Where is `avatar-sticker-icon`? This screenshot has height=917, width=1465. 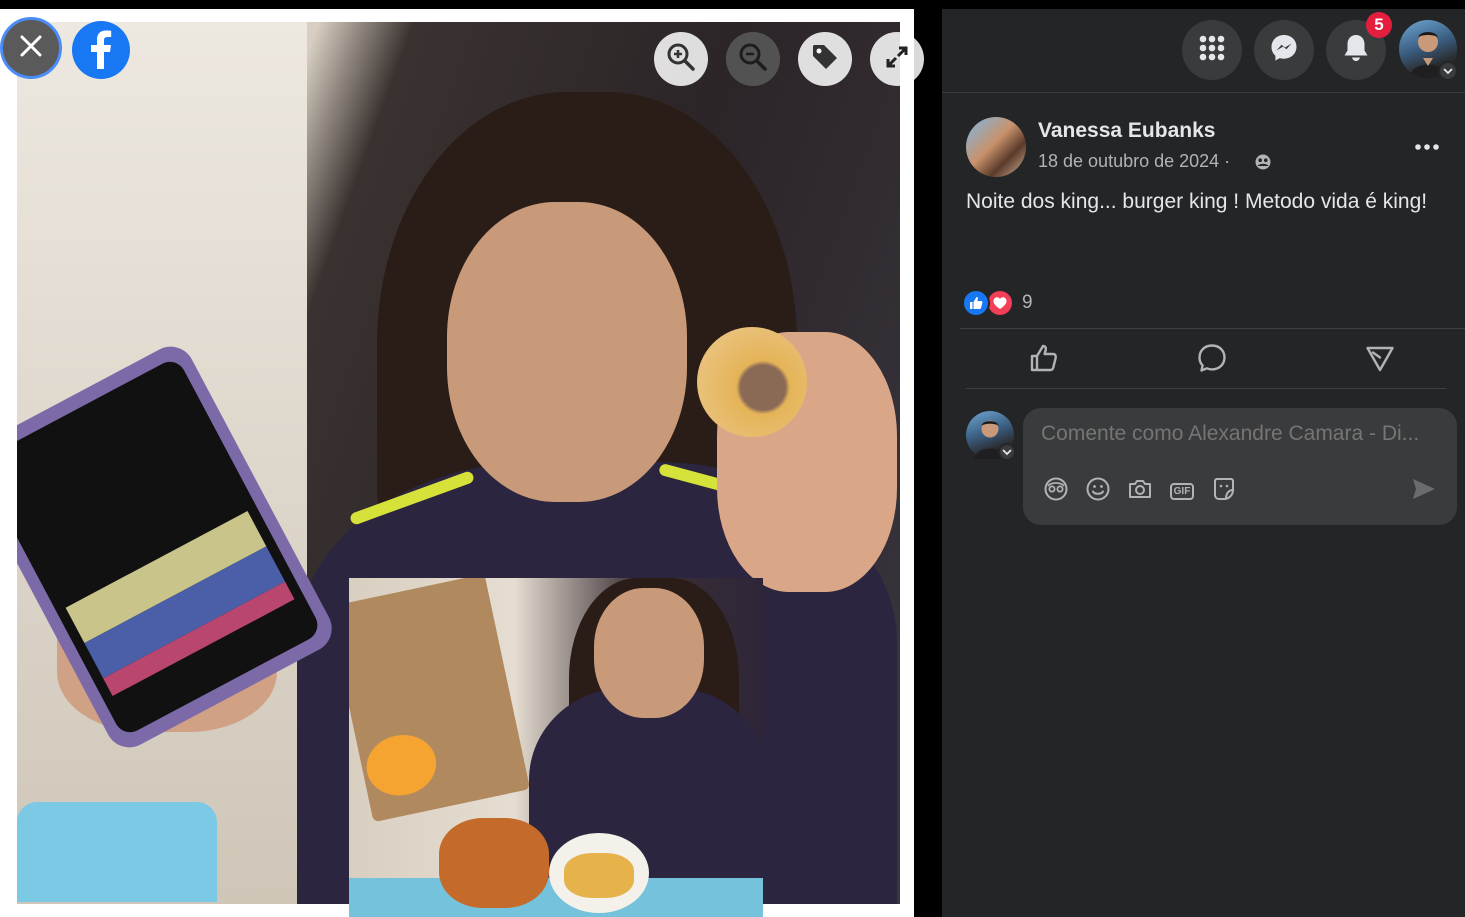
avatar-sticker-icon is located at coordinates (1056, 491).